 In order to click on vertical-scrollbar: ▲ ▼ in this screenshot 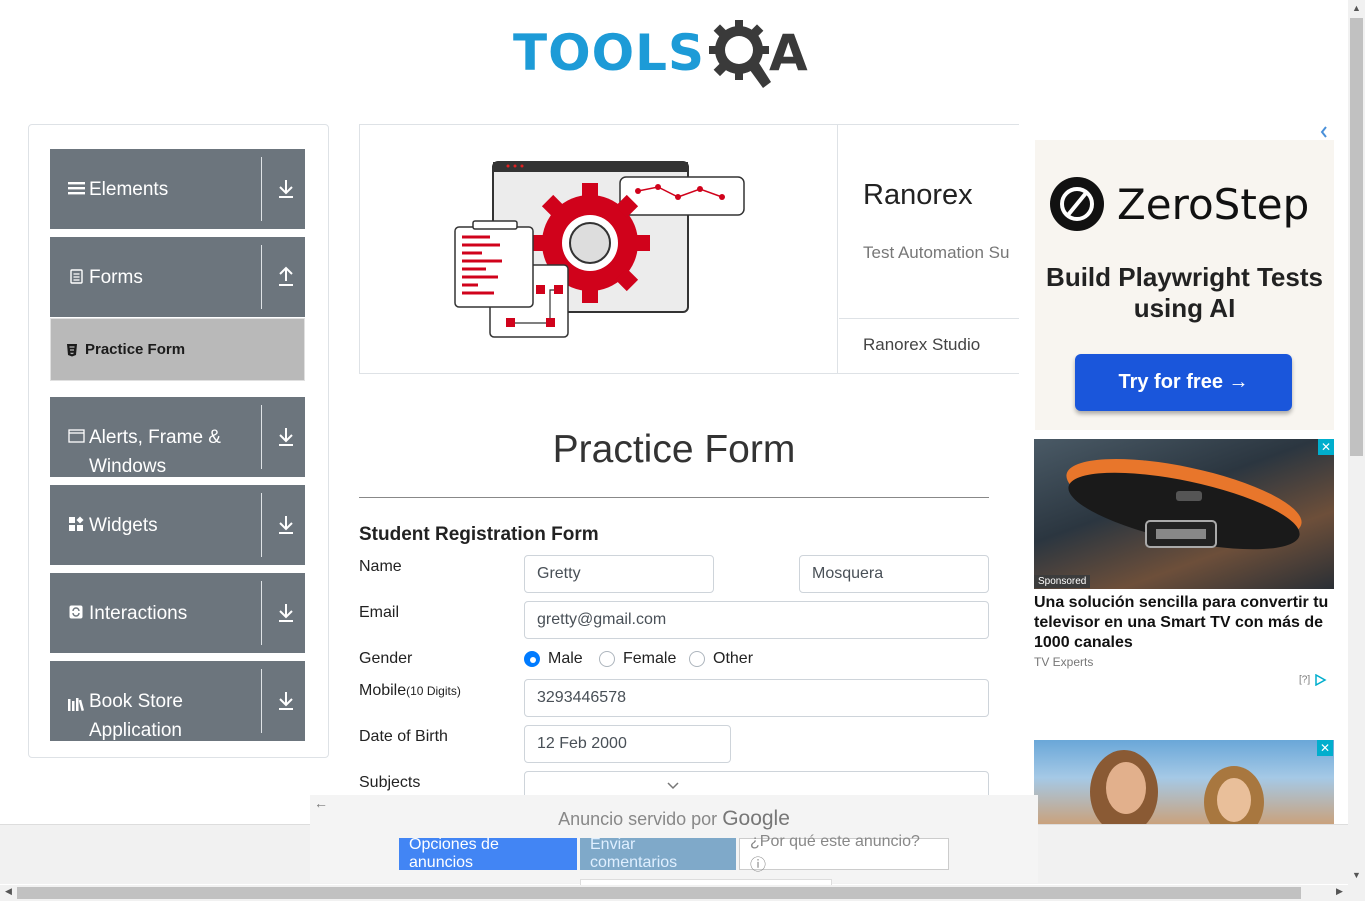, I will do `click(1356, 442)`.